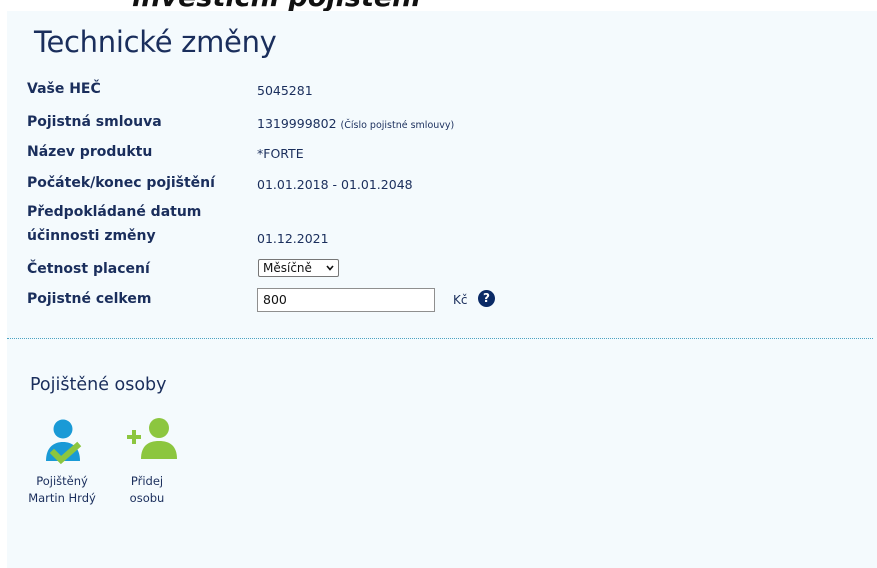 This screenshot has height=568, width=877. I want to click on field-value-contract: 1319999802 (Číslo pojistné smlouvy), so click(355, 123).